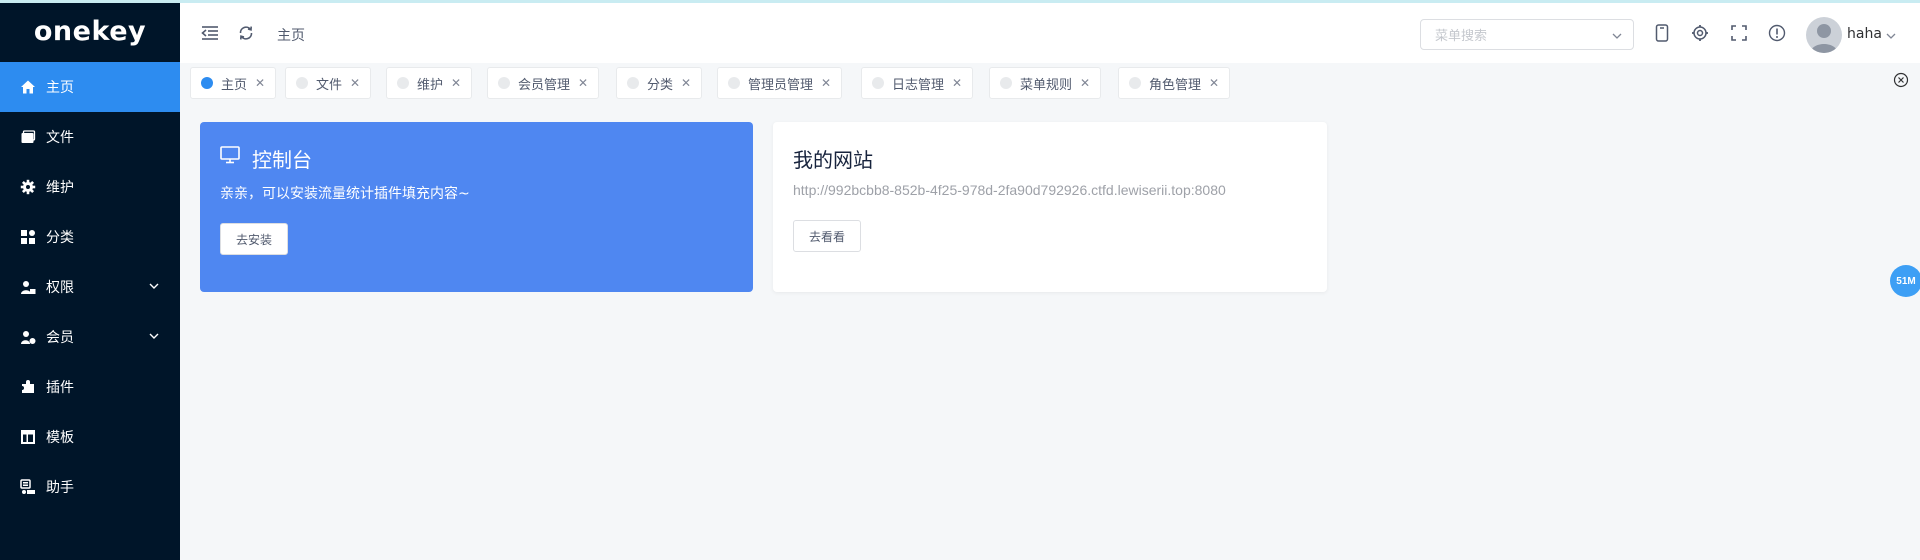  What do you see at coordinates (90, 237) in the screenshot?
I see `sidebar-item-category: 分类` at bounding box center [90, 237].